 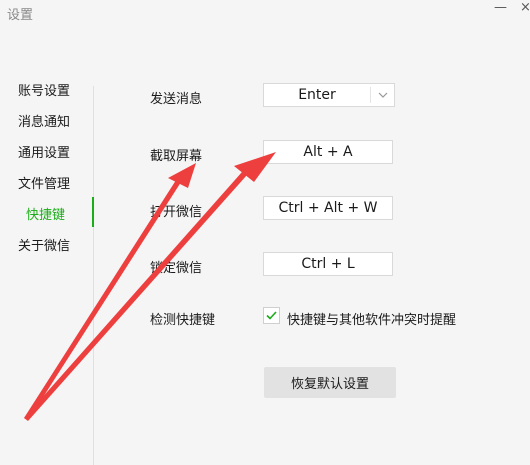 I want to click on select-separator, so click(x=370, y=95).